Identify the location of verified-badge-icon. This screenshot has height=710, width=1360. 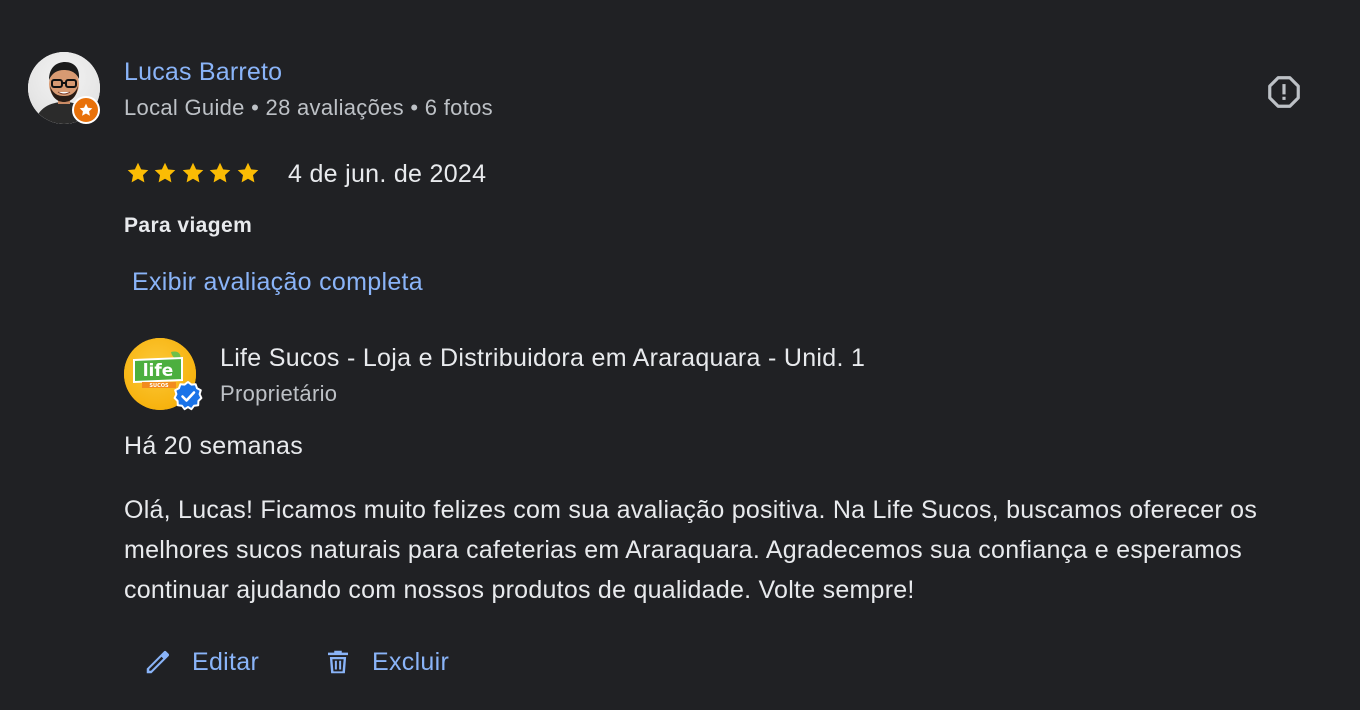
(188, 396).